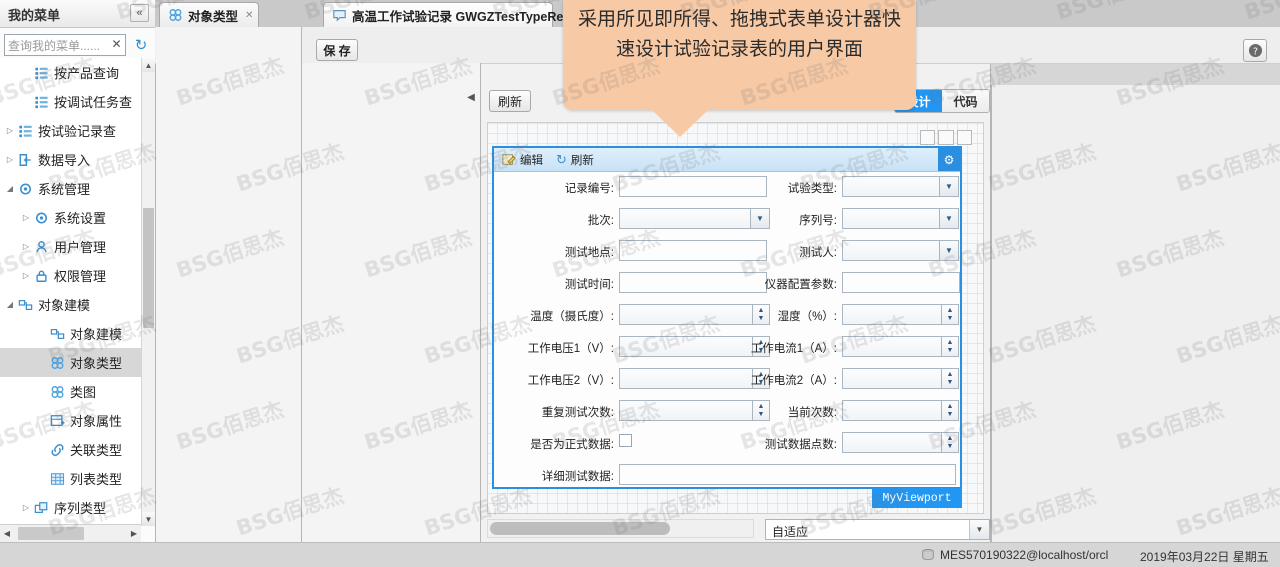 The width and height of the screenshot is (1280, 567). I want to click on sidebar-item-14: 列表类型, so click(70, 478).